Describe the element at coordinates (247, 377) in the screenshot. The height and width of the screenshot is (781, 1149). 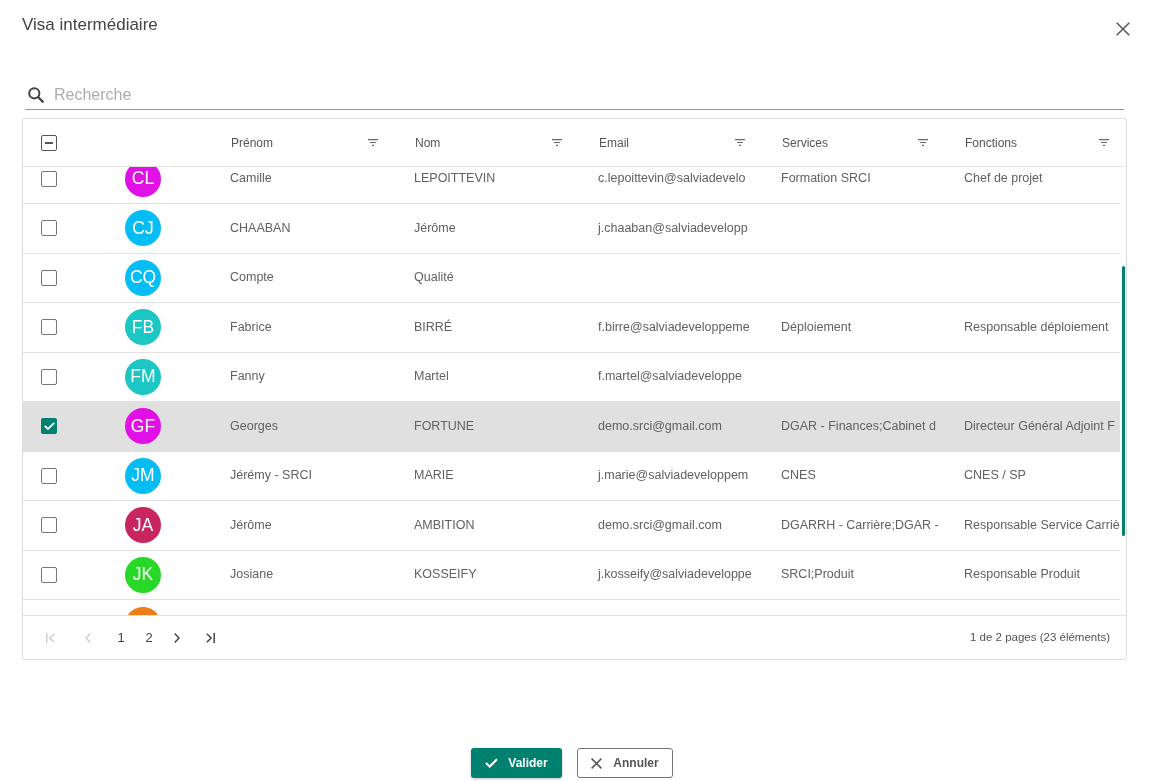
I see `table-cell-text: Fanny` at that location.